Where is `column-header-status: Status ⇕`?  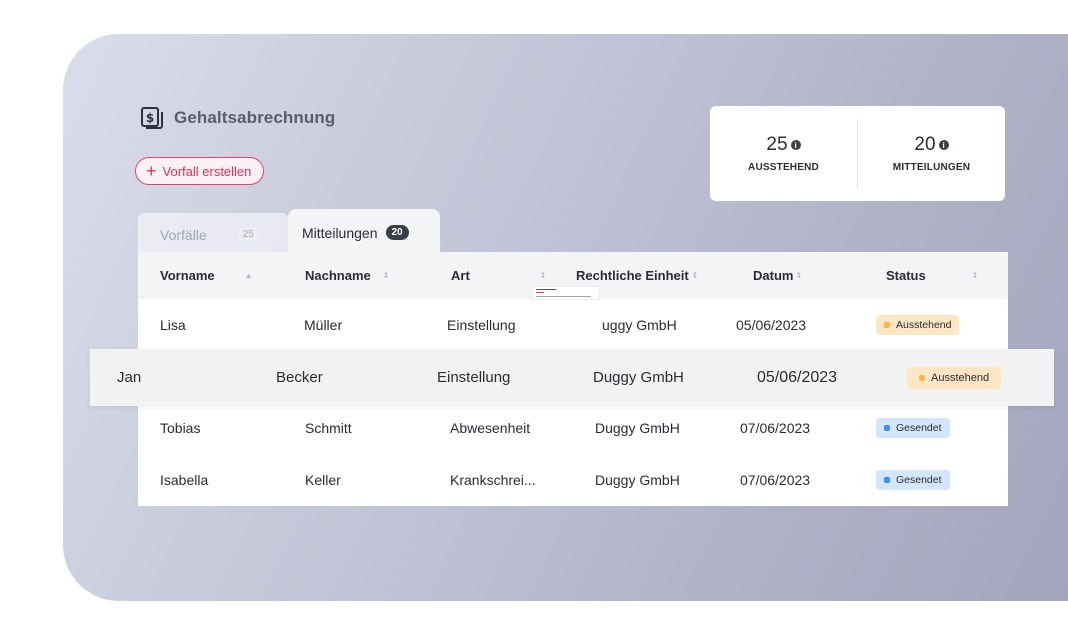 column-header-status: Status ⇕ is located at coordinates (932, 275).